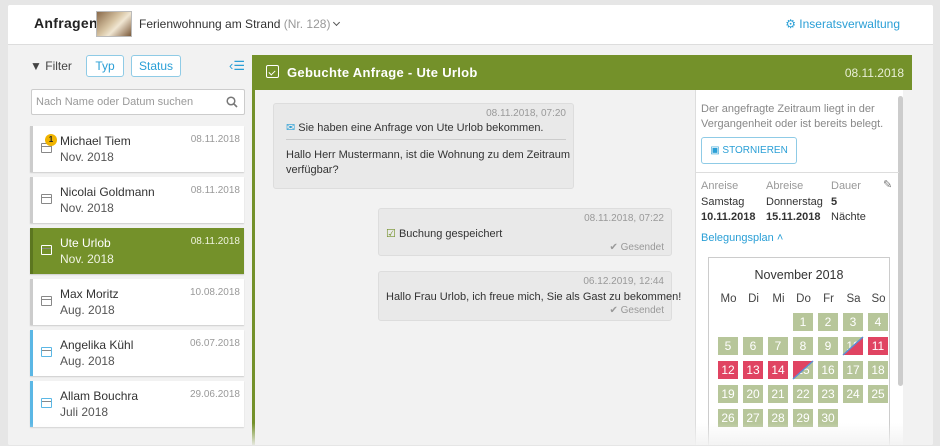  I want to click on filter-bar: ▼ Filter Typ Status ‹☰, so click(137, 66).